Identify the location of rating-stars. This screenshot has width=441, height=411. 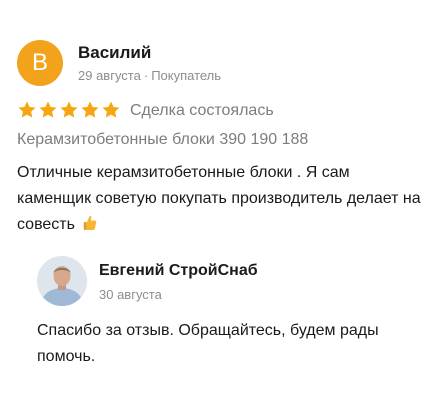
(69, 111).